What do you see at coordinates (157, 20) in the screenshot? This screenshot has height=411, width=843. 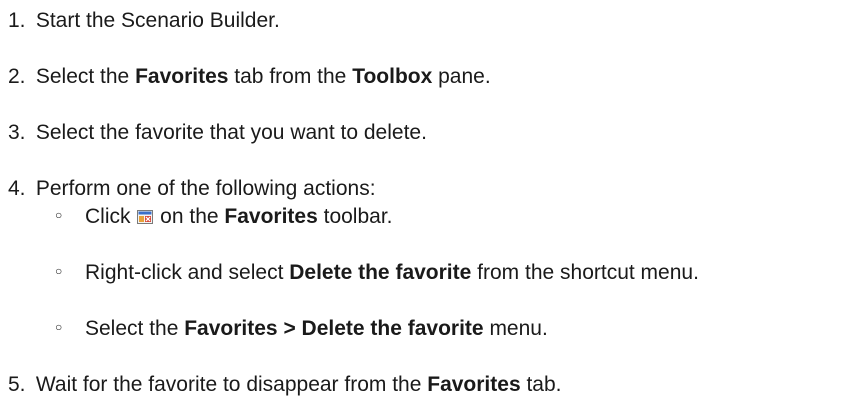 I see `step-text: Start the Scenario Builder.` at bounding box center [157, 20].